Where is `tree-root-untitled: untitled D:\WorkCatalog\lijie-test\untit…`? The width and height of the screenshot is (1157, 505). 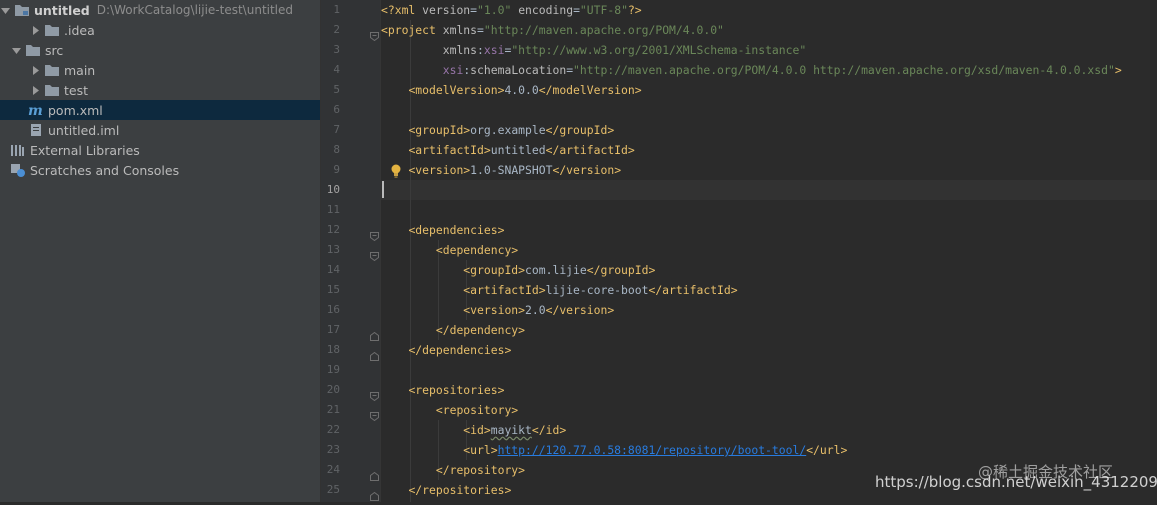 tree-root-untitled: untitled D:\WorkCatalog\lijie-test\untit… is located at coordinates (160, 10).